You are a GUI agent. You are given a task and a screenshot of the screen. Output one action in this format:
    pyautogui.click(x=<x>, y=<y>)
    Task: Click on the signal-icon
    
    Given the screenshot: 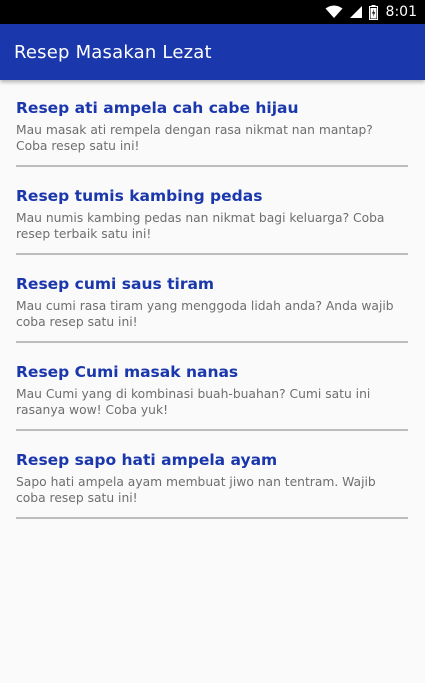 What is the action you would take?
    pyautogui.click(x=356, y=12)
    